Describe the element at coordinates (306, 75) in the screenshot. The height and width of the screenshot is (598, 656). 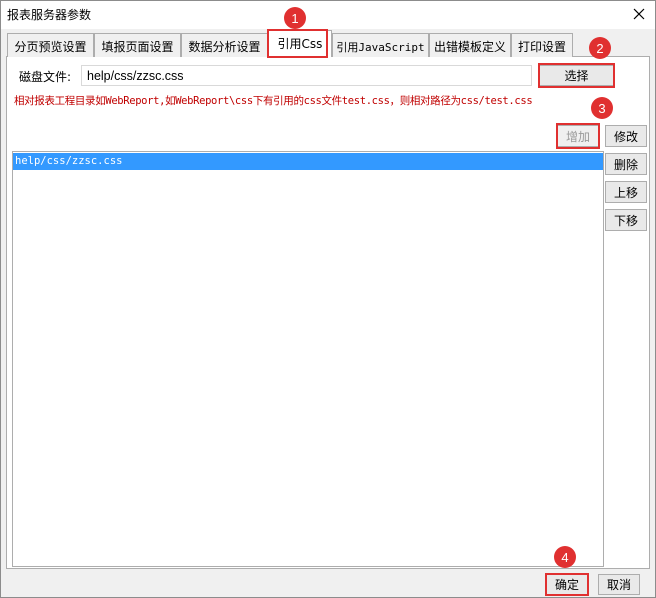
I see `css-path-input` at that location.